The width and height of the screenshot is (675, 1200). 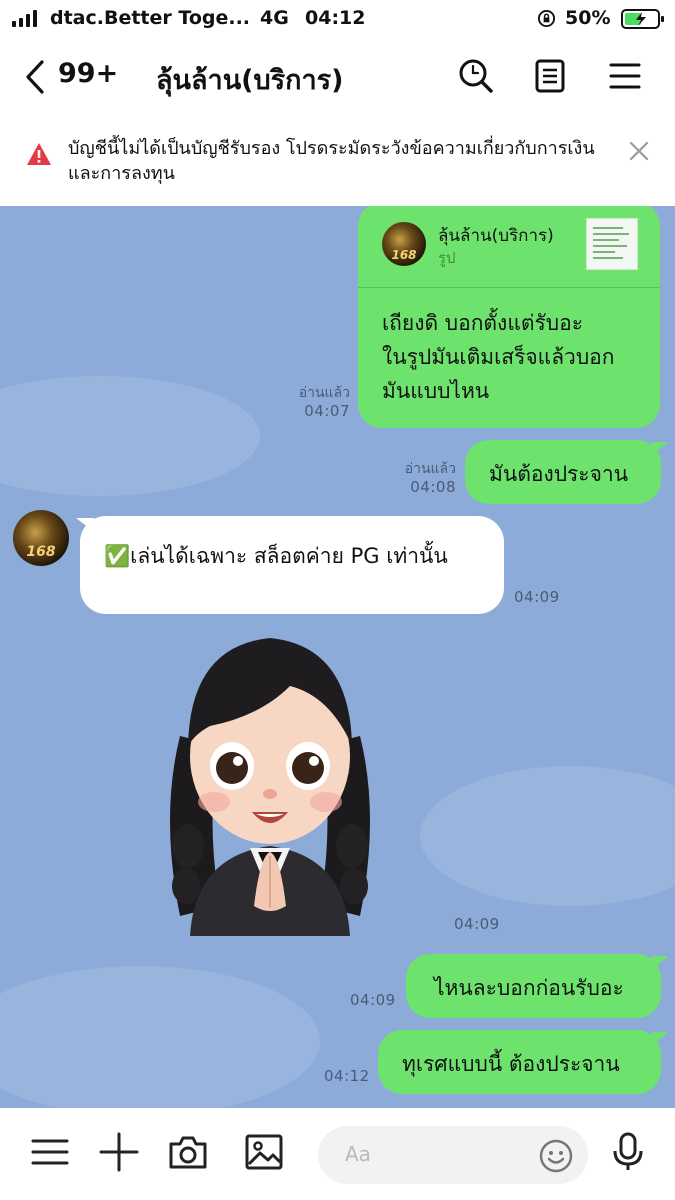 What do you see at coordinates (529, 988) in the screenshot?
I see `message-text: ไหนละบอกก่อนรับอะ` at bounding box center [529, 988].